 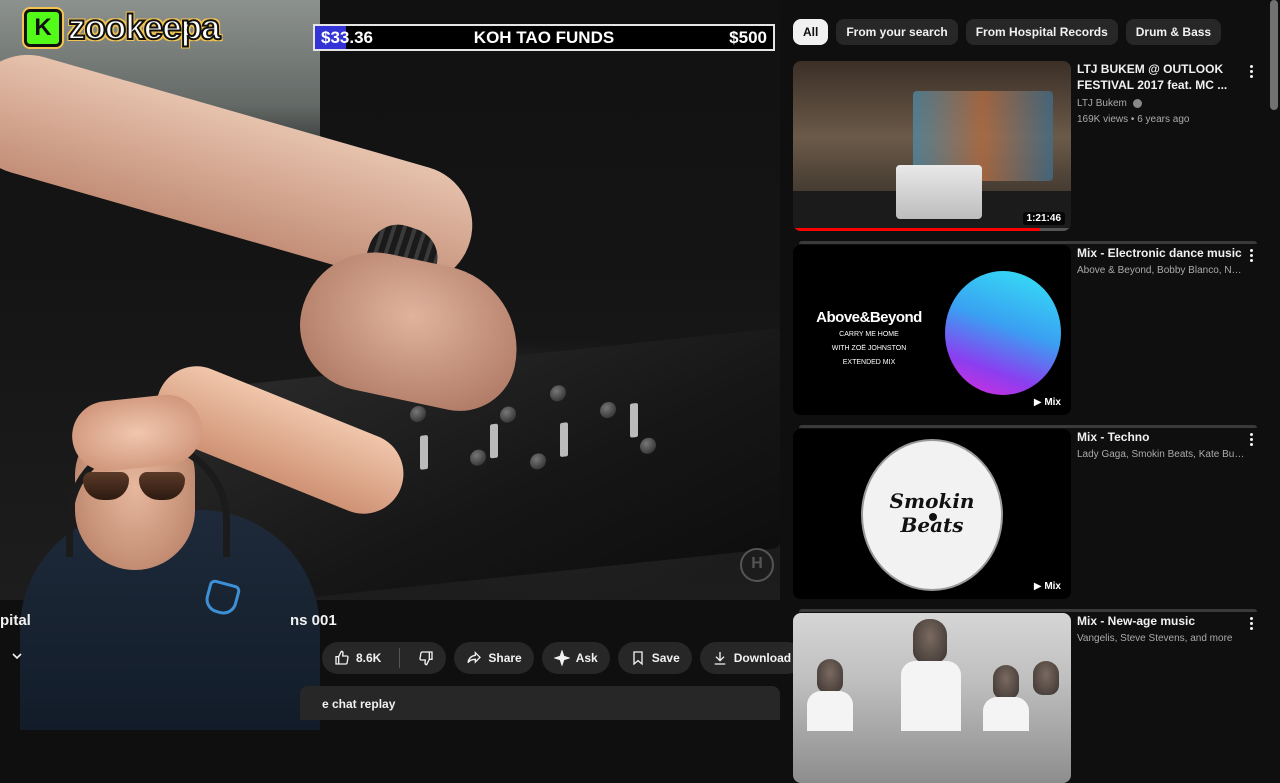 I want to click on like-count: 8.6K, so click(x=369, y=658).